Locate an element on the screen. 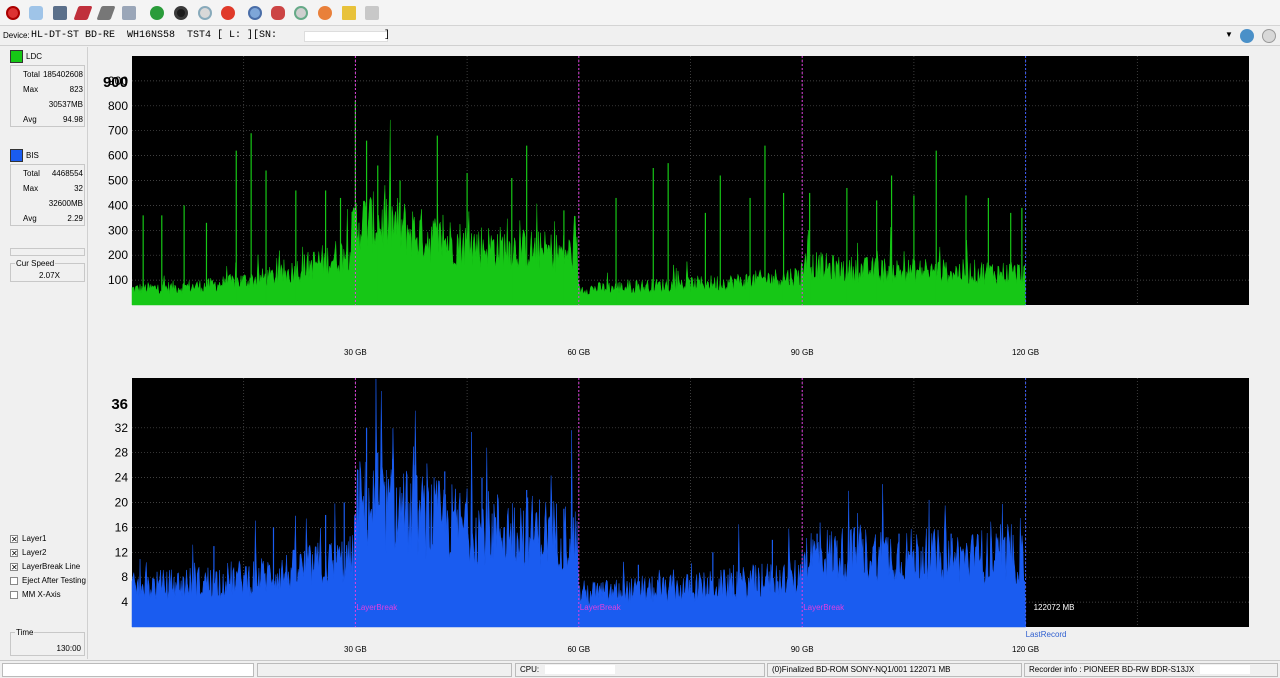 The width and height of the screenshot is (1280, 678). bis-total-value: 4468554 is located at coordinates (67, 173).